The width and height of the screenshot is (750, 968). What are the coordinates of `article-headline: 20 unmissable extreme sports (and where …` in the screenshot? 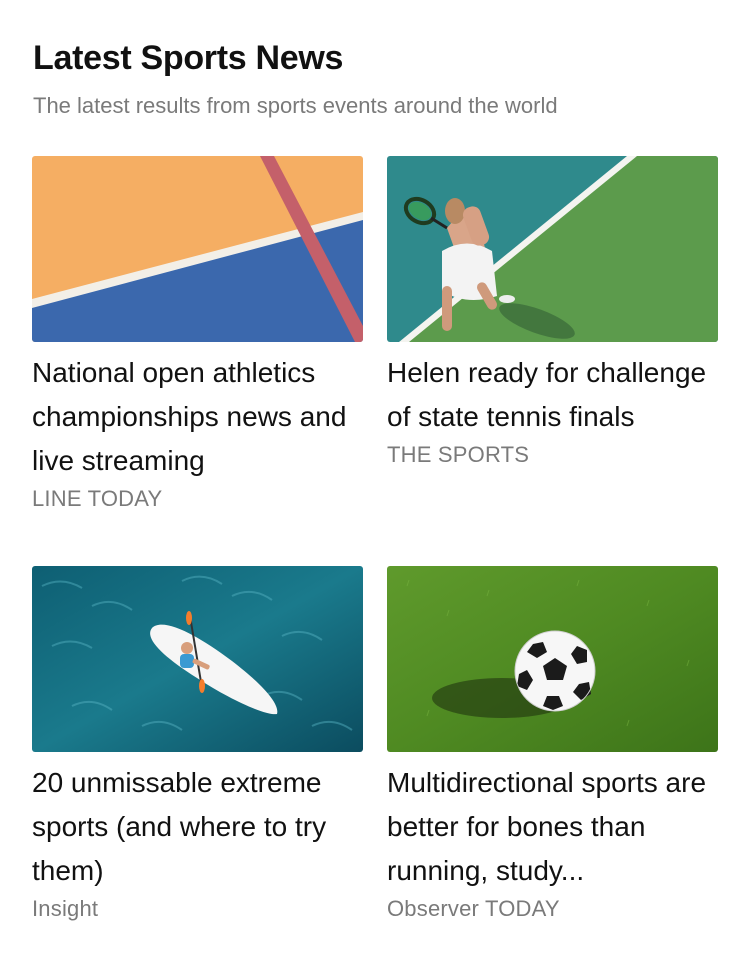 It's located at (202, 827).